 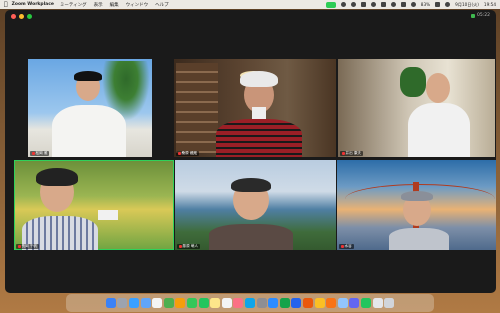 What do you see at coordinates (490, 4) in the screenshot?
I see `menubar-clock: 19:54` at bounding box center [490, 4].